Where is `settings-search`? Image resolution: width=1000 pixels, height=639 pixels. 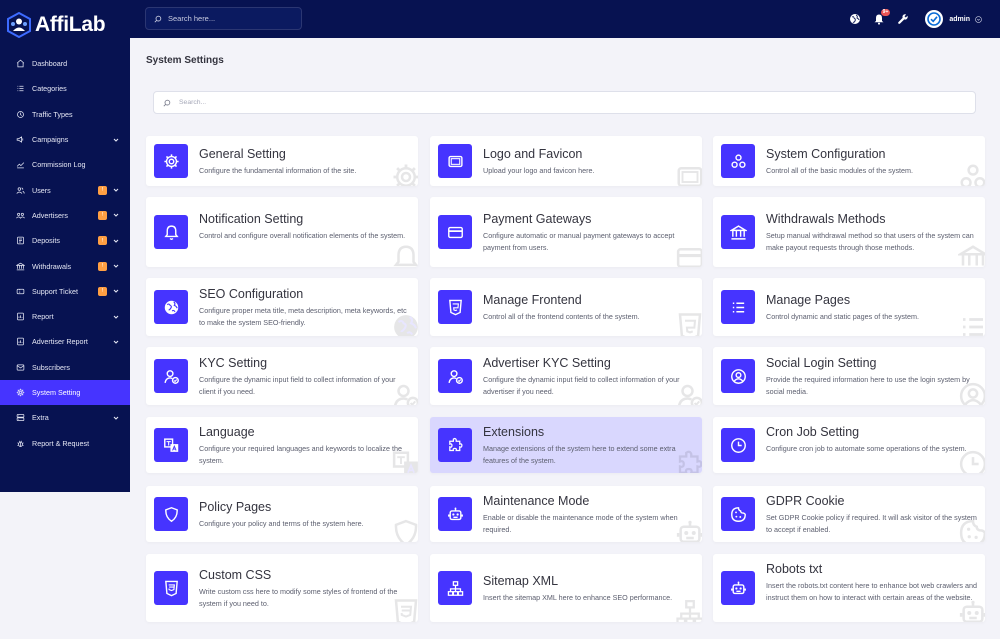
settings-search is located at coordinates (564, 102).